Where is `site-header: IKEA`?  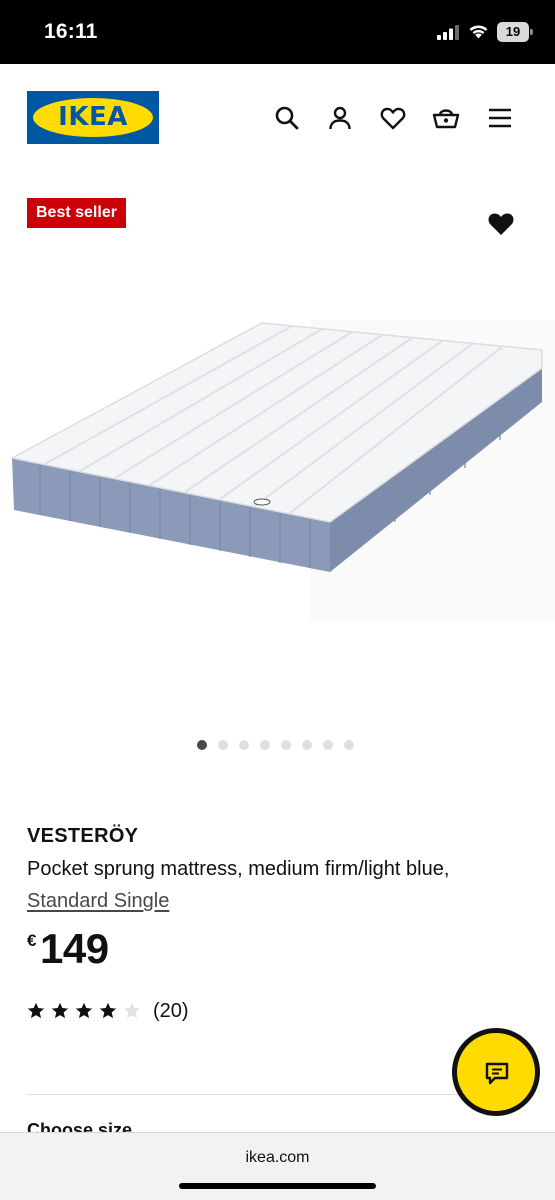 site-header: IKEA is located at coordinates (277, 119).